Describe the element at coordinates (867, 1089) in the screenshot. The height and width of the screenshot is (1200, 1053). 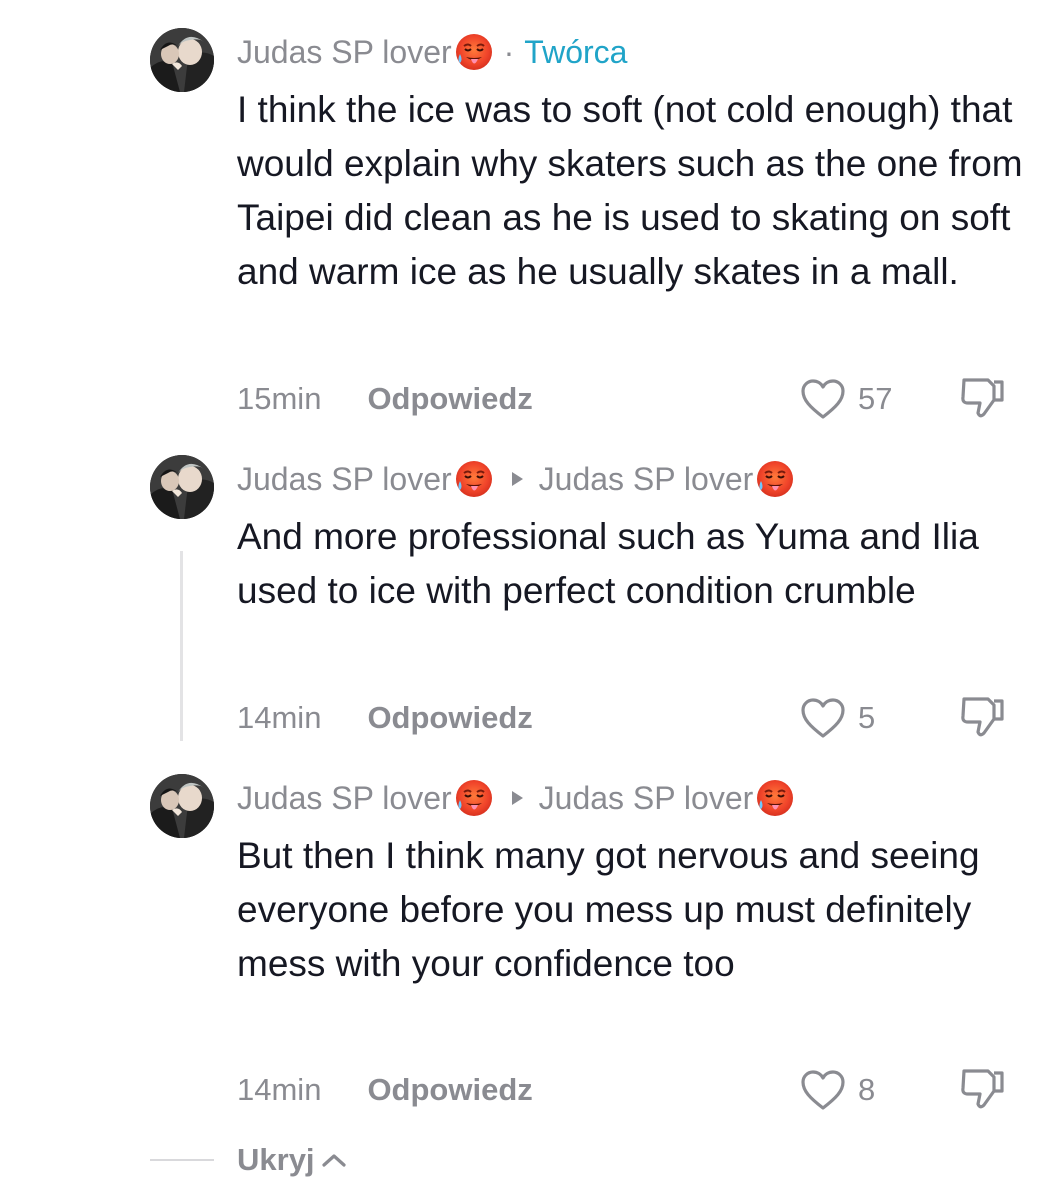
I see `like-count: 8` at that location.